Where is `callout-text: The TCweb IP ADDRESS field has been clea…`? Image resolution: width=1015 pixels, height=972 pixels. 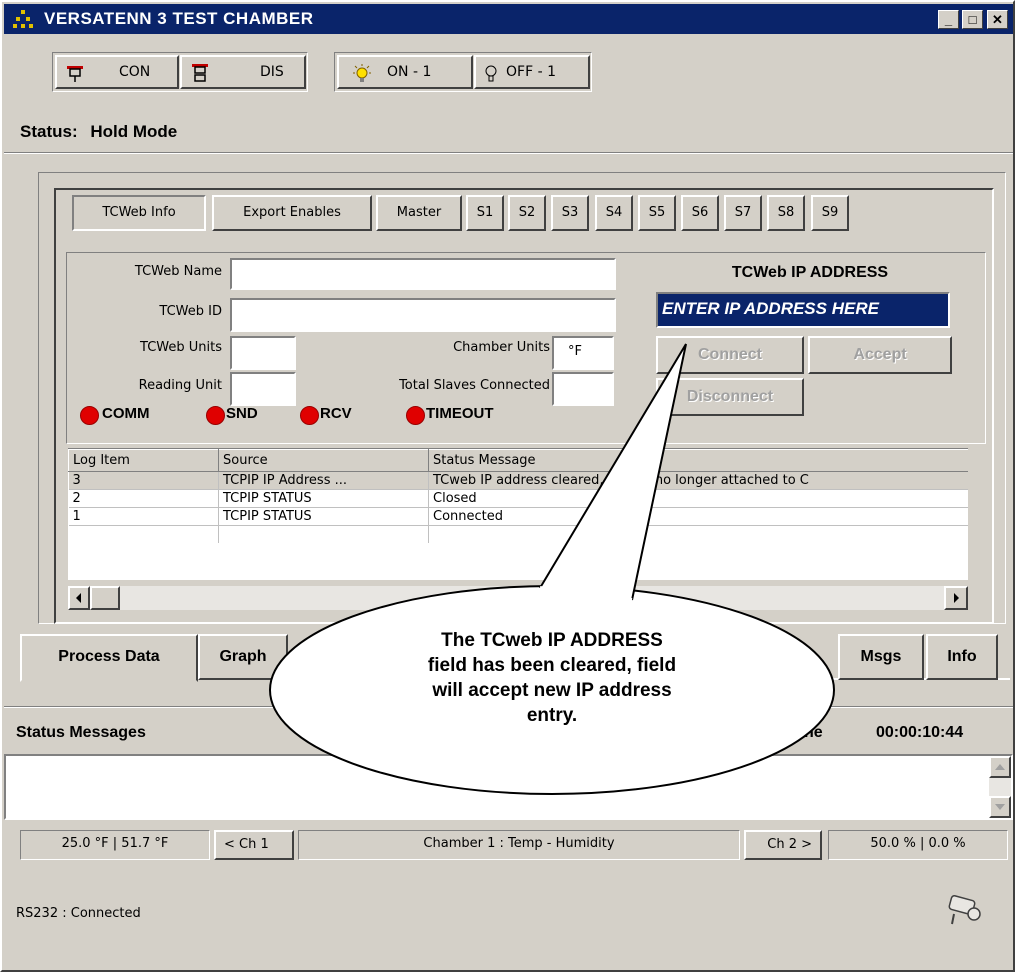
callout-text: The TCweb IP ADDRESS field has been clea… is located at coordinates (552, 678).